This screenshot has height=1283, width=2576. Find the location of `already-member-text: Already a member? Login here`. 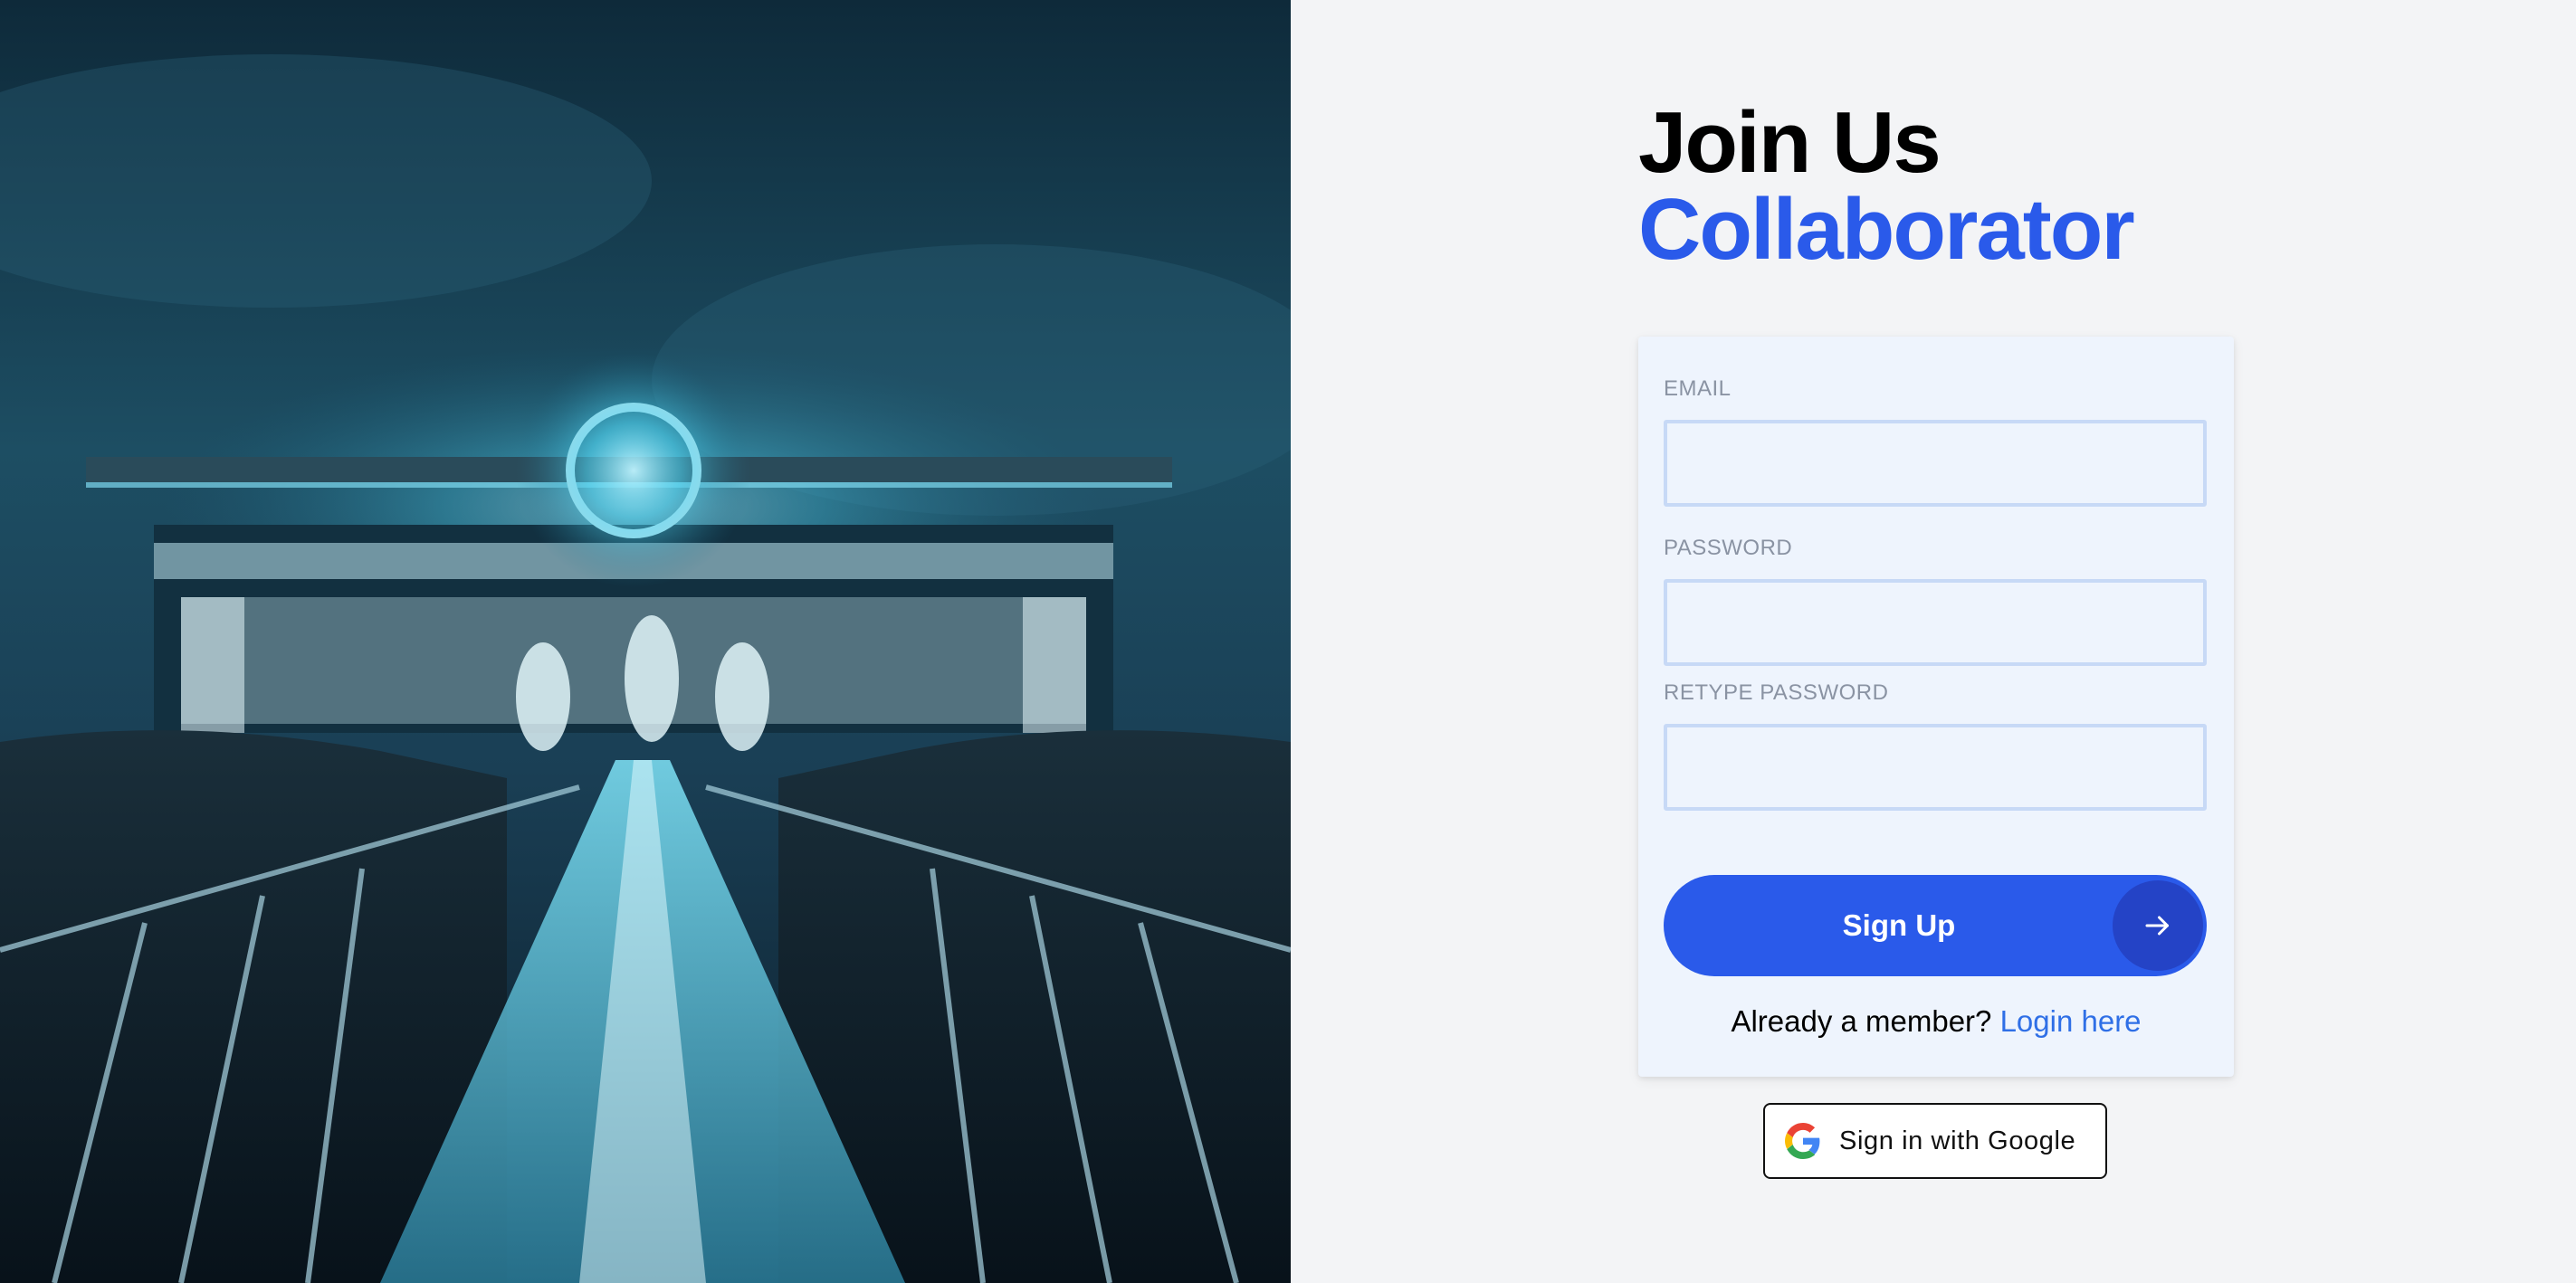

already-member-text: Already a member? Login here is located at coordinates (1936, 1022).